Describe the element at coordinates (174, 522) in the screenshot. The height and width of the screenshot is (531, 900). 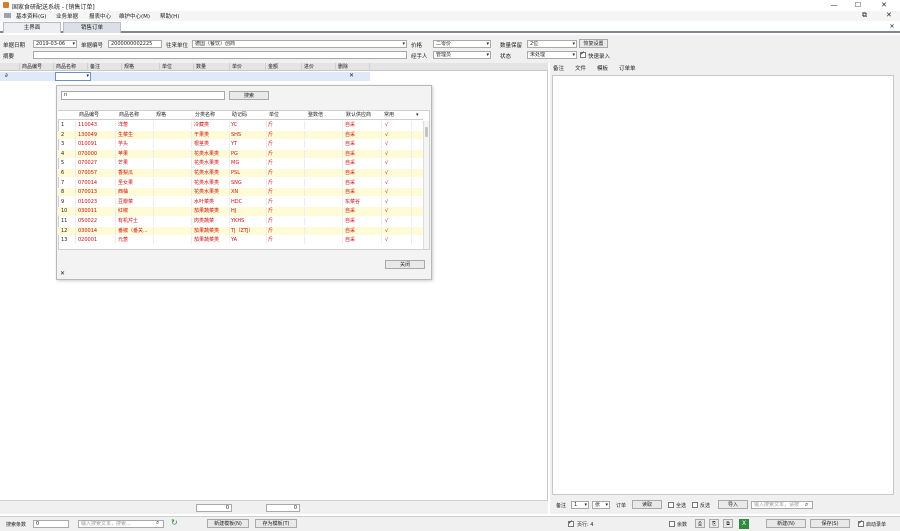
I see `refresh-icon: ↻` at that location.